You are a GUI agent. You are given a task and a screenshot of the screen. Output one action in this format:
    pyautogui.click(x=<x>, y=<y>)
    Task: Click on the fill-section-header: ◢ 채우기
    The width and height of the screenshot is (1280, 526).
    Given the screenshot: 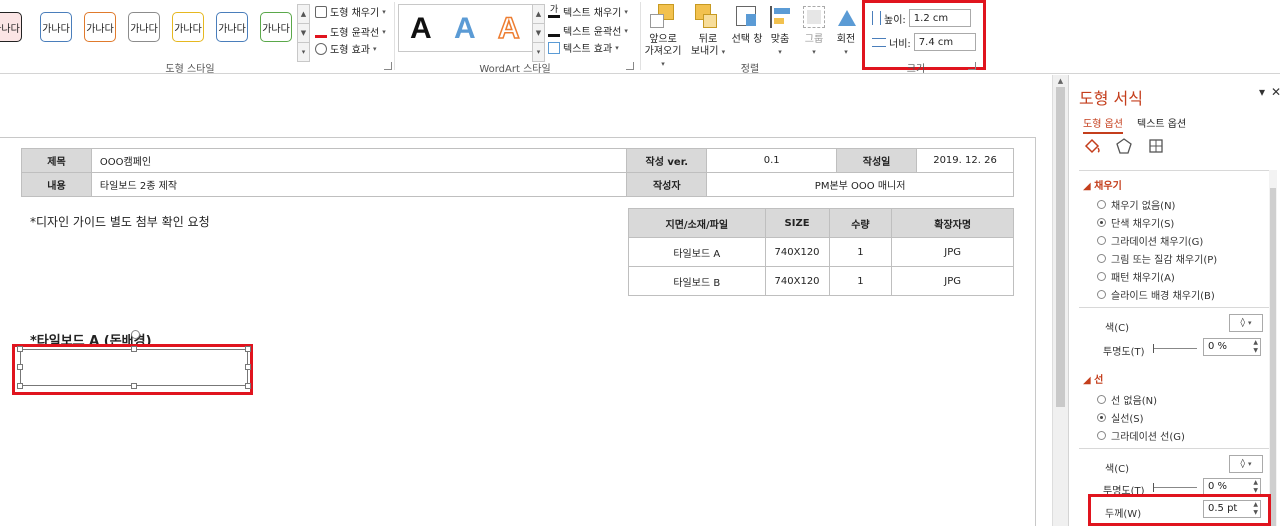 What is the action you would take?
    pyautogui.click(x=1102, y=184)
    